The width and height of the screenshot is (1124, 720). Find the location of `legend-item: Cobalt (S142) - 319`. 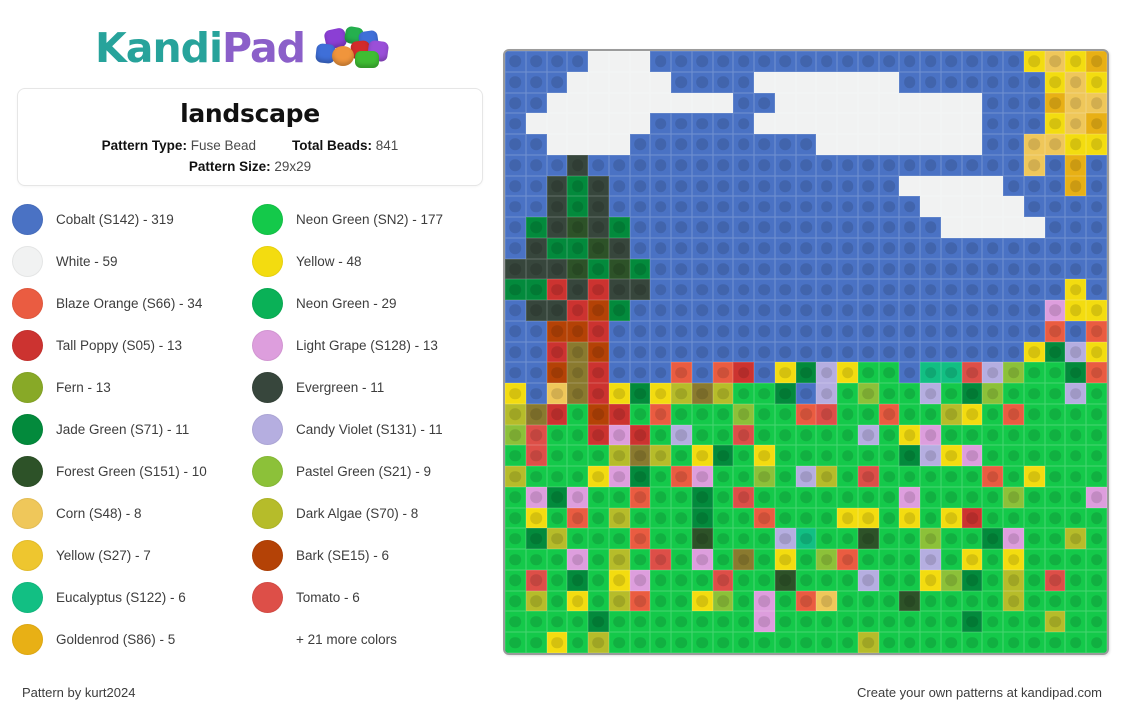

legend-item: Cobalt (S142) - 319 is located at coordinates (132, 219).